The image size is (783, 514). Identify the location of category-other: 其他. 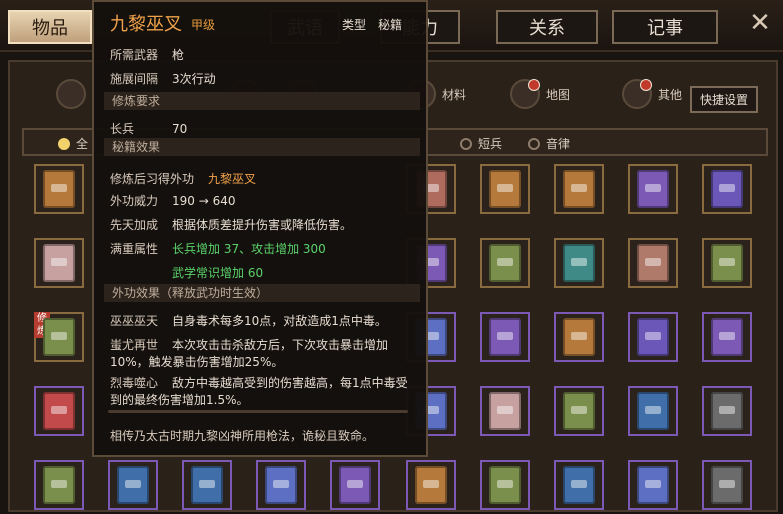
(652, 94).